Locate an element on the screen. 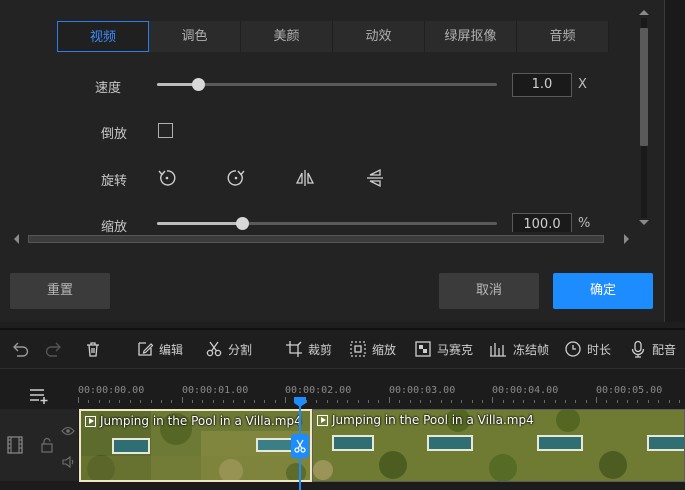  scale-input: 100.0 is located at coordinates (542, 222).